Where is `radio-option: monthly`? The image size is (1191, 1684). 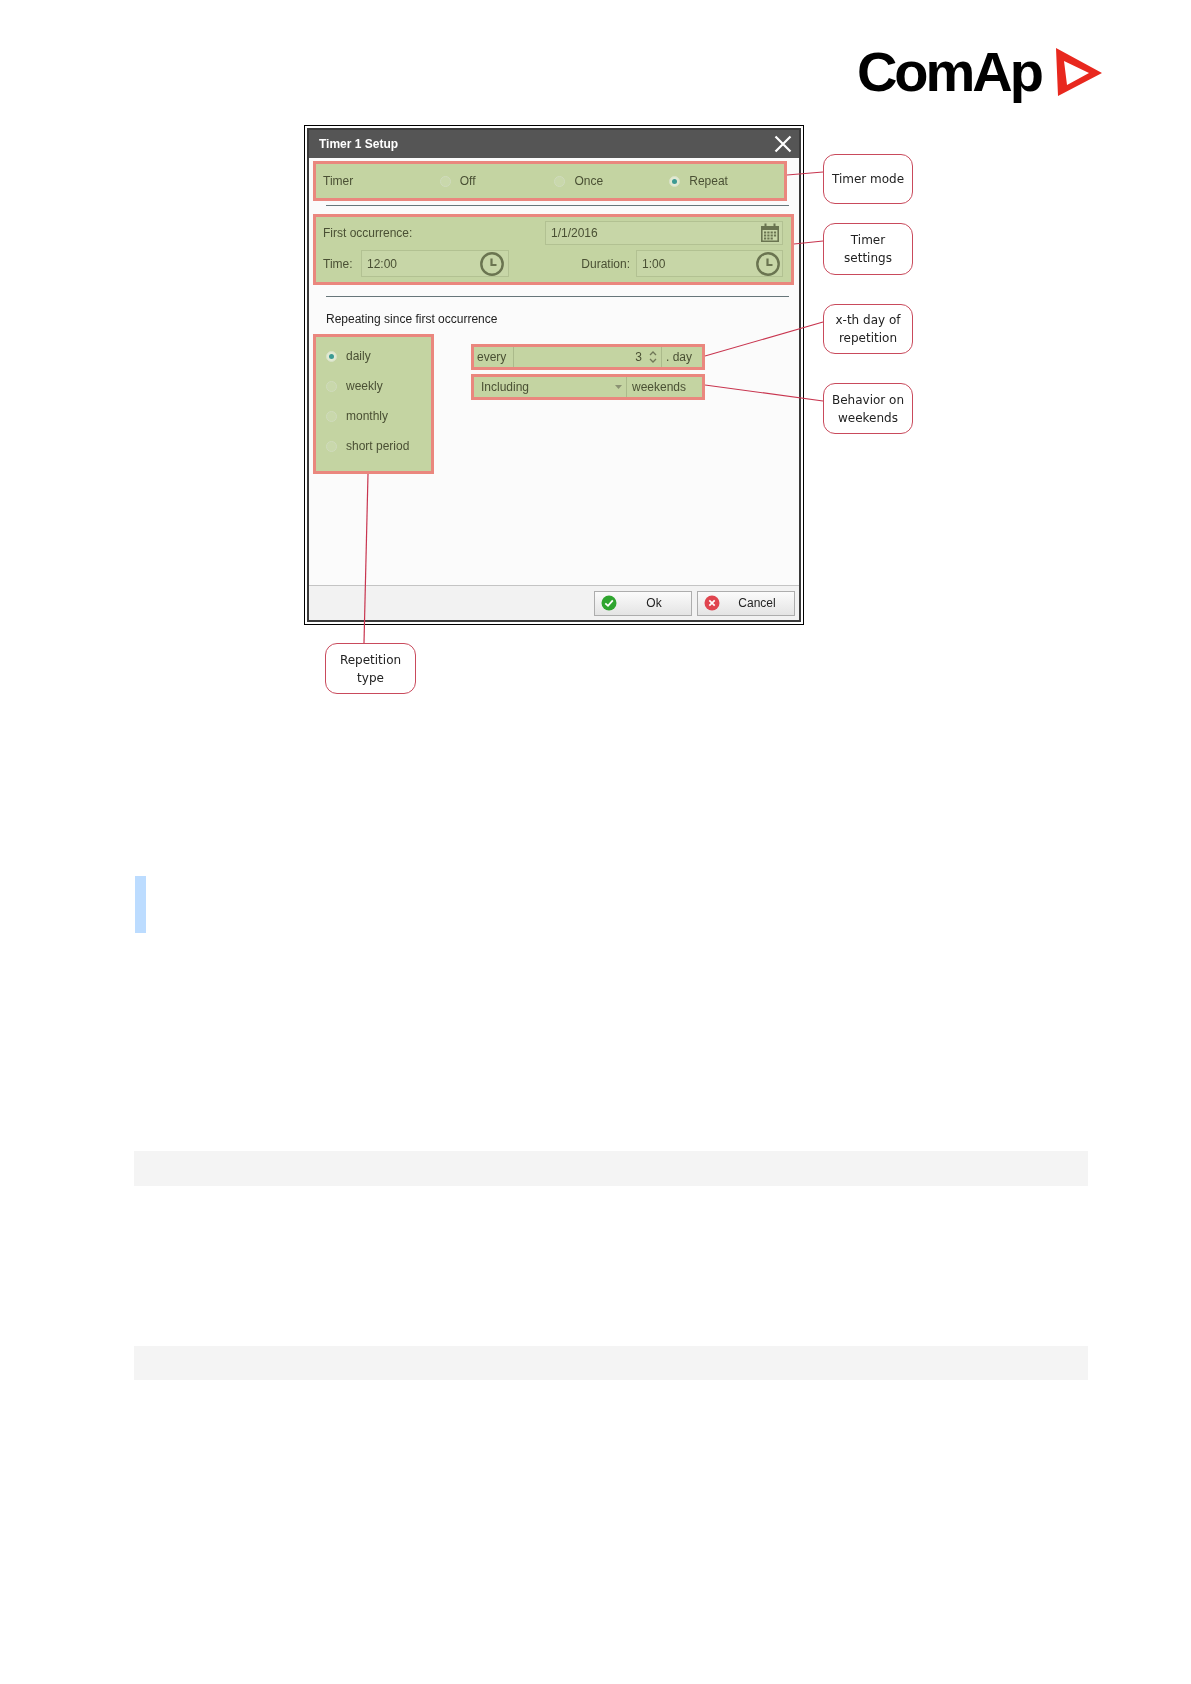
radio-option: monthly is located at coordinates (357, 416).